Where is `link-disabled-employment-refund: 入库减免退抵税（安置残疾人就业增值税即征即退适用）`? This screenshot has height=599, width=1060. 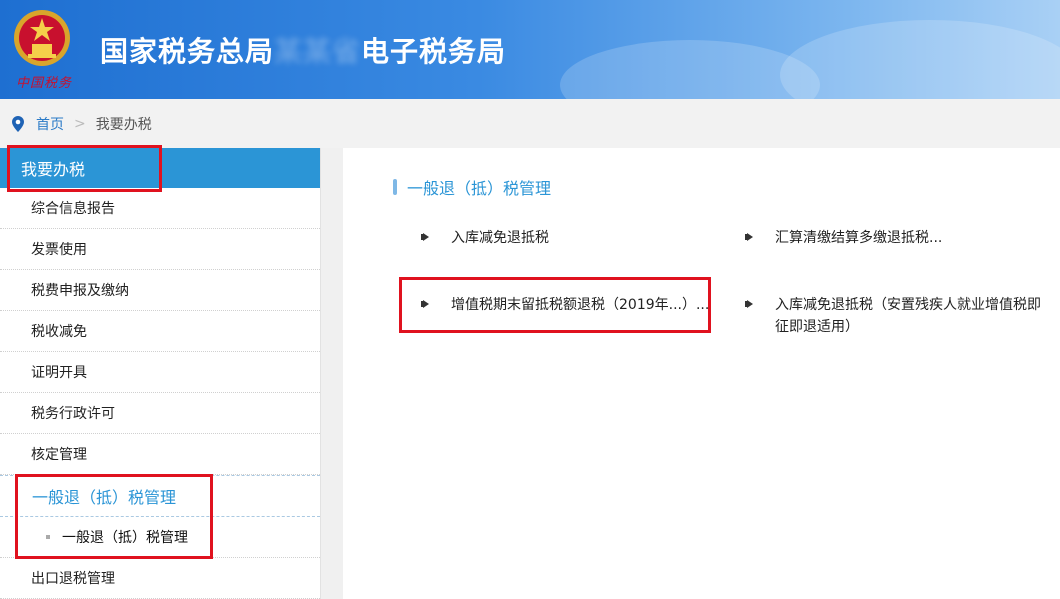
link-disabled-employment-refund: 入库减免退抵税（安置残疾人就业增值税即征即退适用） is located at coordinates (899, 316).